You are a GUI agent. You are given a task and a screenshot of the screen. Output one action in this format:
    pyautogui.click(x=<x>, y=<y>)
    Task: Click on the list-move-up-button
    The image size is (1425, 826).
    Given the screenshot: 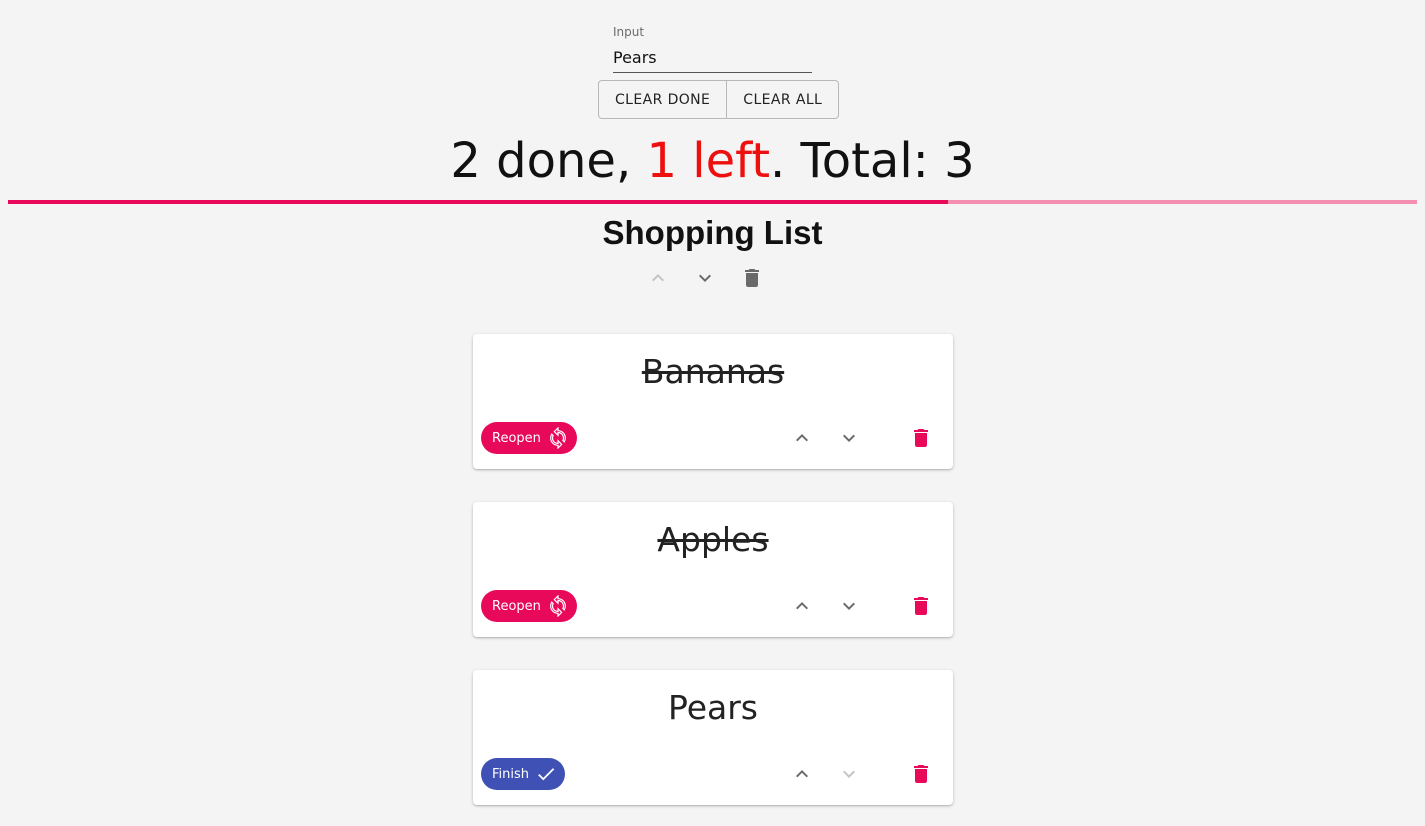 What is the action you would take?
    pyautogui.click(x=658, y=278)
    